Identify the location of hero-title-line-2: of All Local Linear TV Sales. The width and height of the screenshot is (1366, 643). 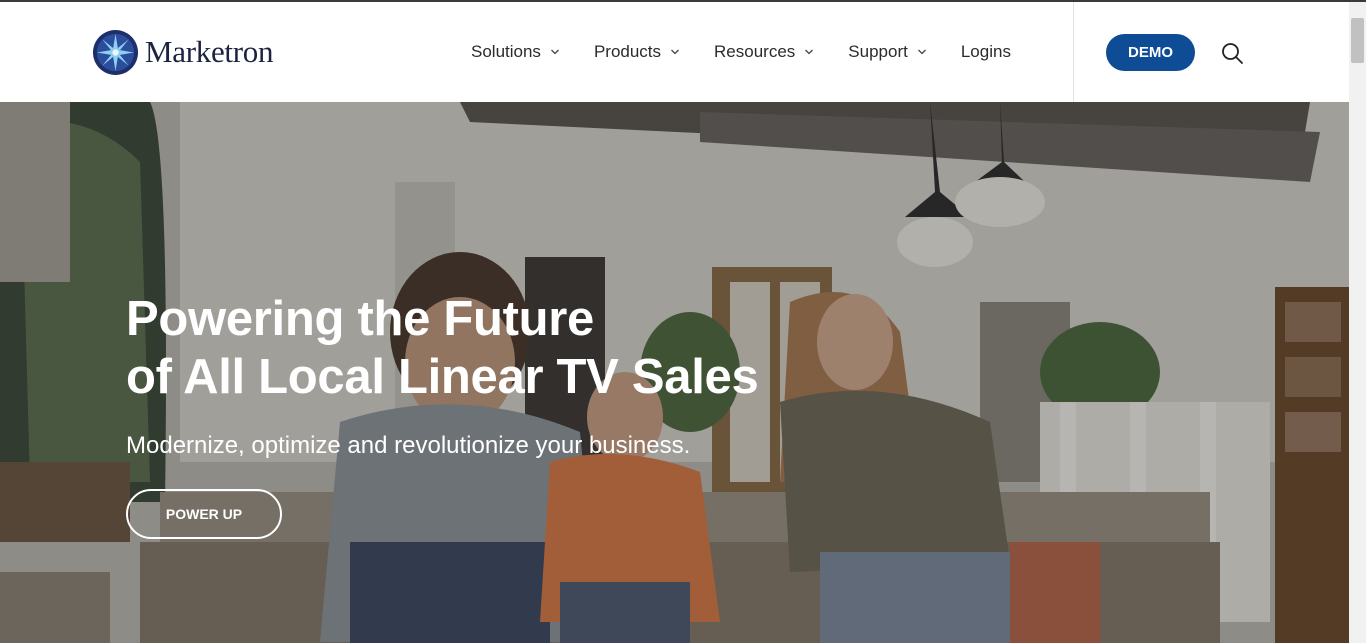
(442, 377).